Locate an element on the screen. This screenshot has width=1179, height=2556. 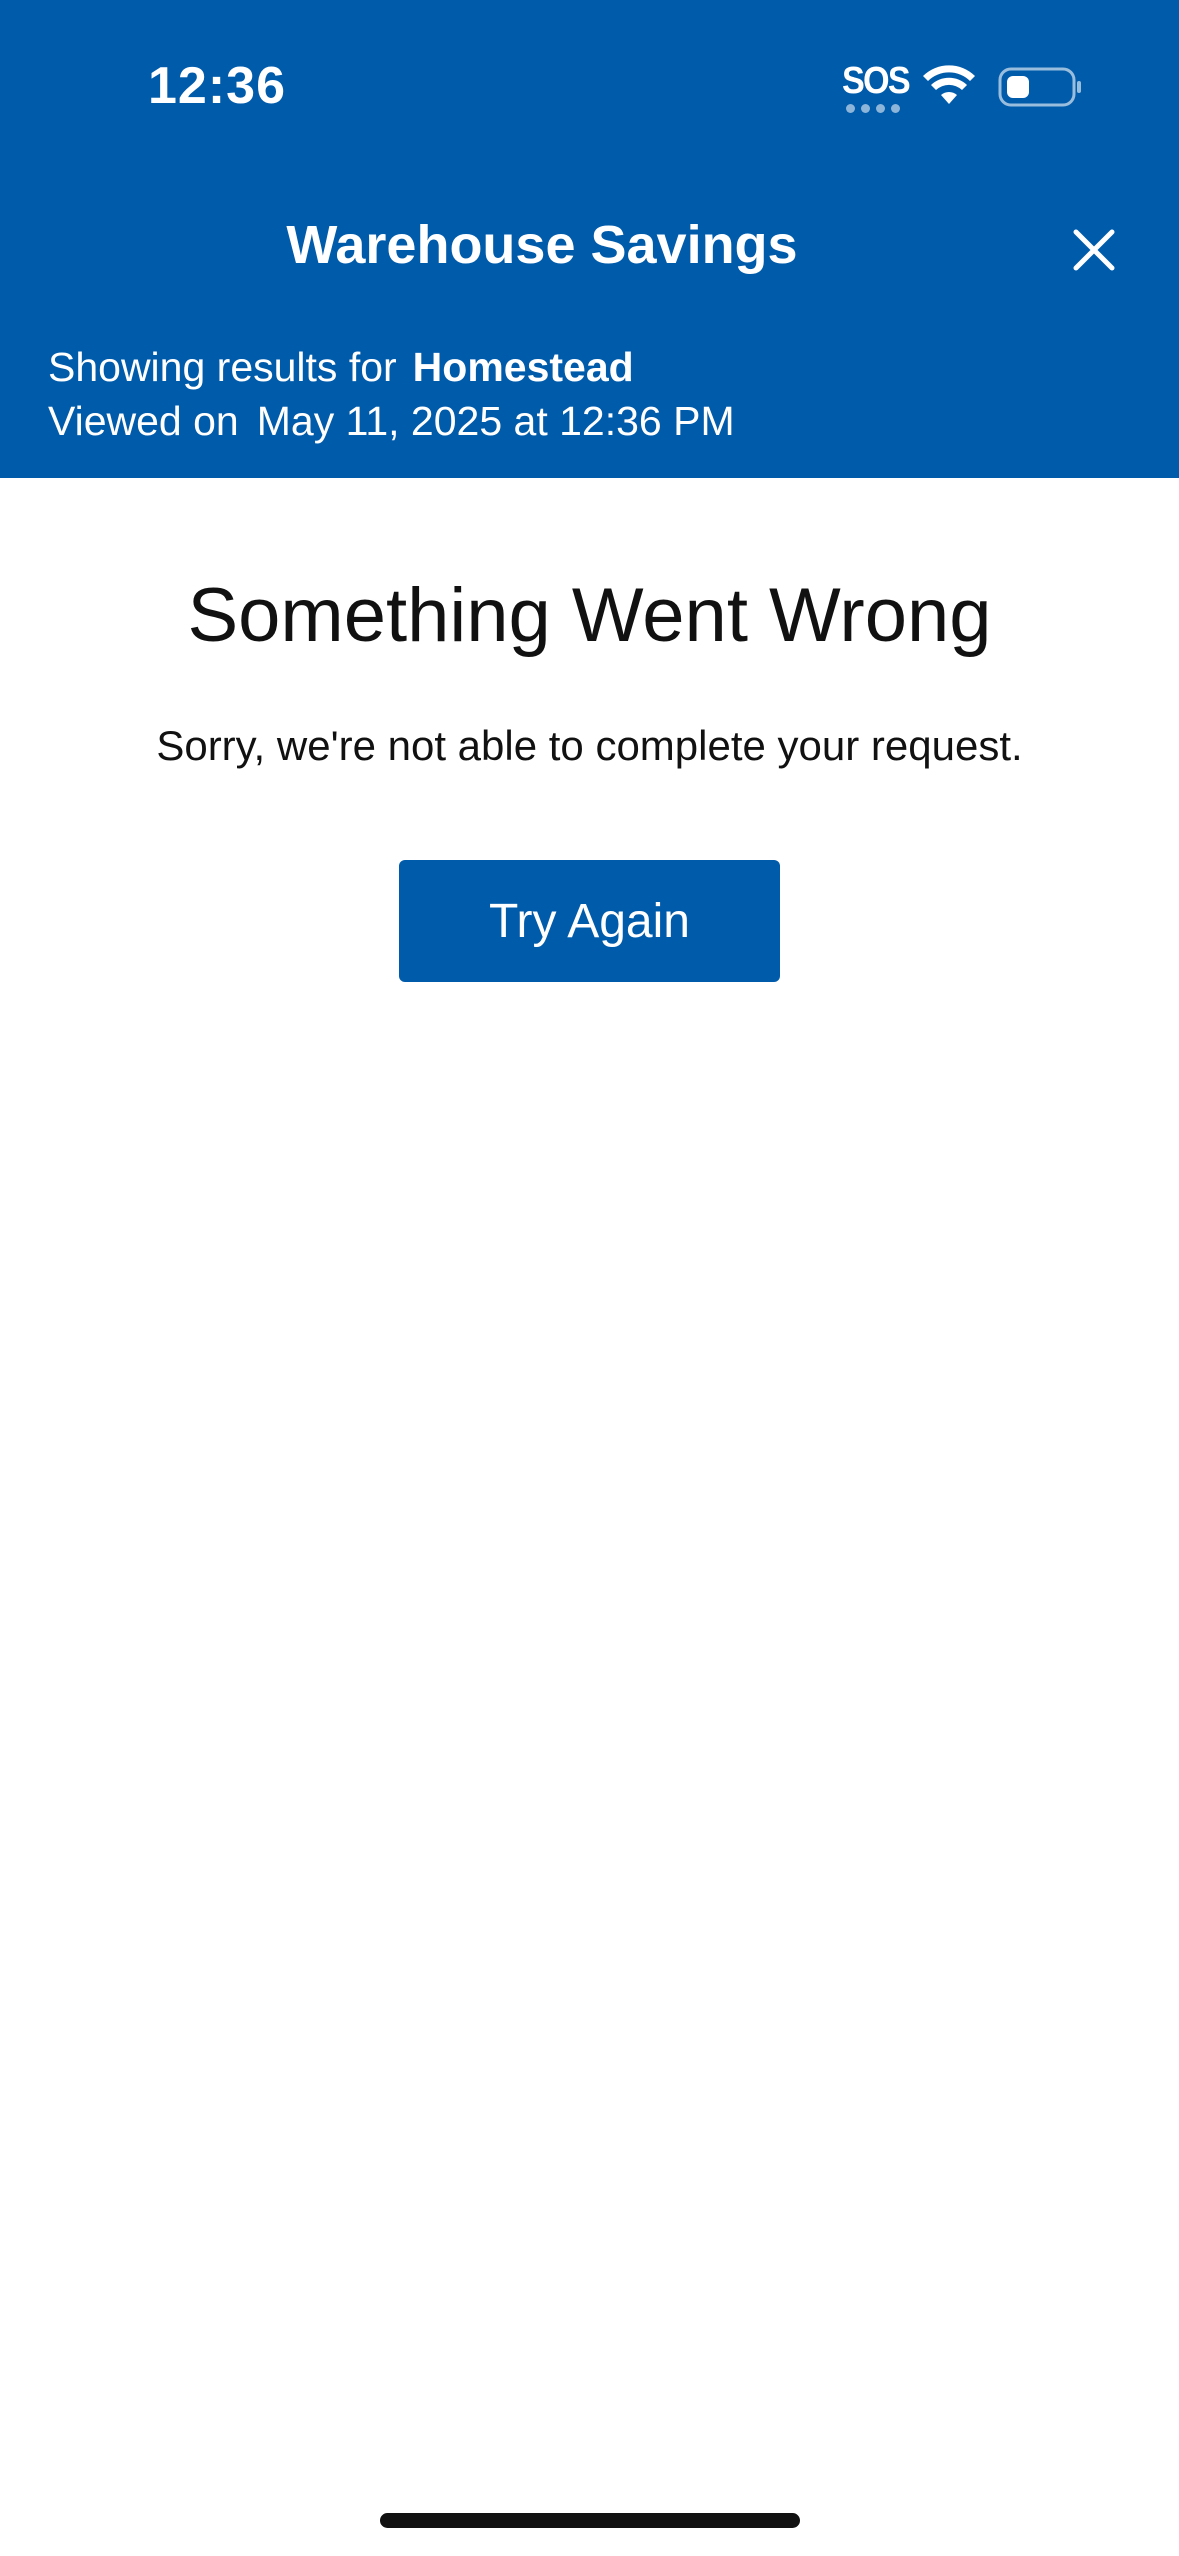
home-indicator is located at coordinates (590, 2520).